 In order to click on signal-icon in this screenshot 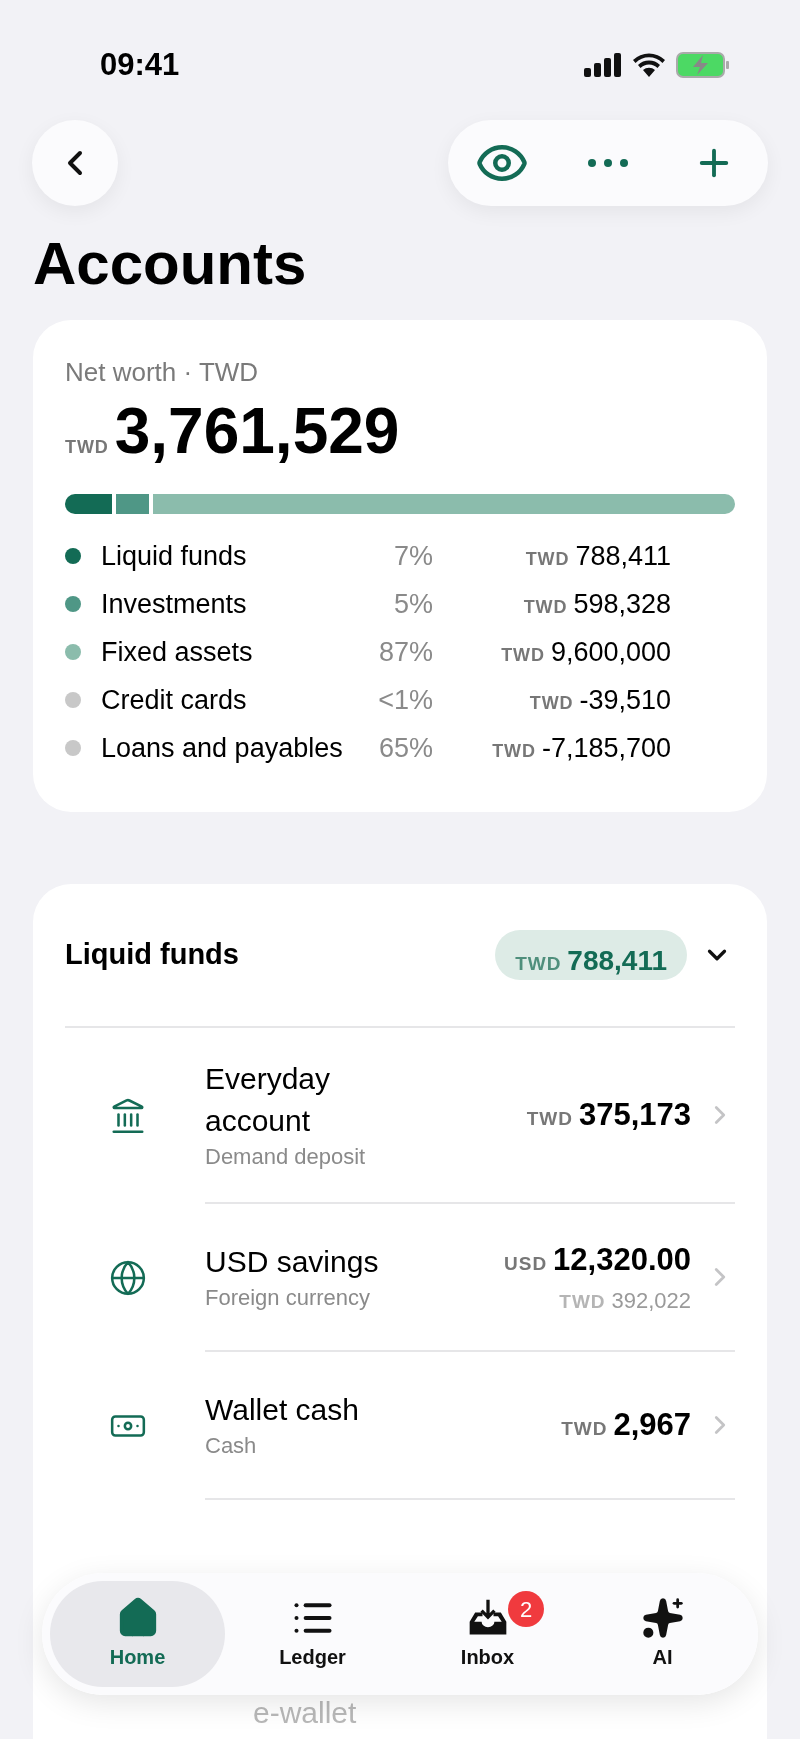, I will do `click(603, 65)`.